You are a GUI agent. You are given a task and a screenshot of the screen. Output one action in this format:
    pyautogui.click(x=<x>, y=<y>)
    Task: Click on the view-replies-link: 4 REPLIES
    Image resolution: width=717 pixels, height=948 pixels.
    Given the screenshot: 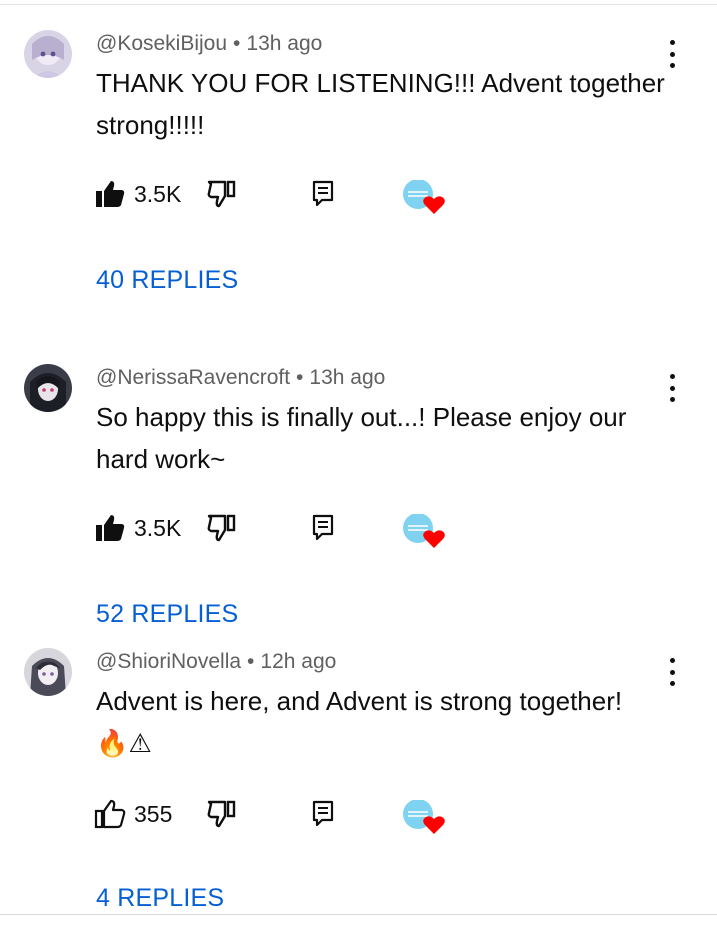 What is the action you would take?
    pyautogui.click(x=160, y=898)
    